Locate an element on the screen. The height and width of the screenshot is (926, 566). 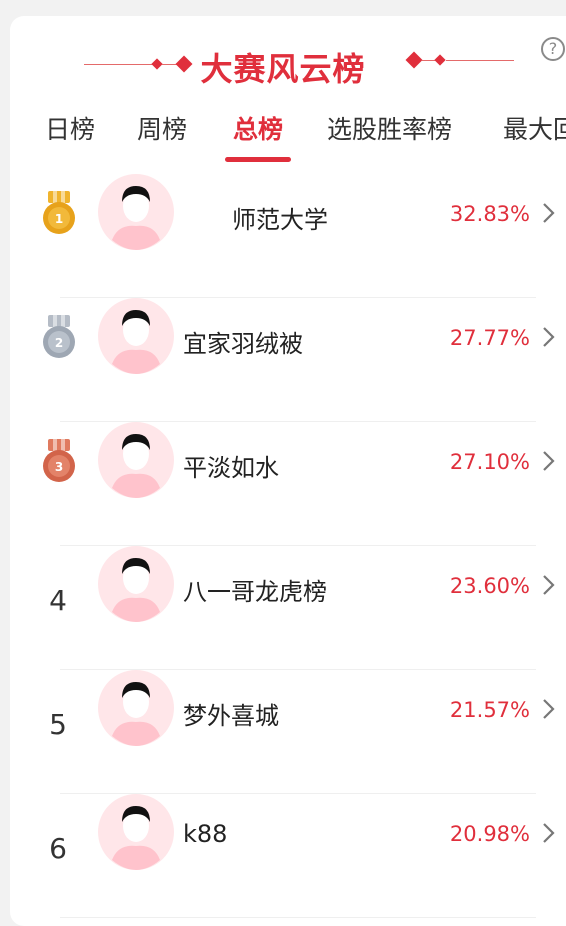
page-title: 大赛风云榜 is located at coordinates (283, 69).